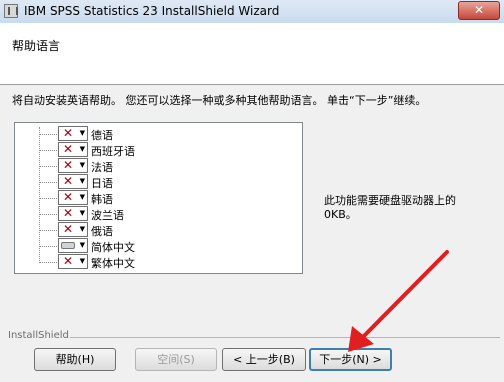 The height and width of the screenshot is (382, 504). I want to click on tree-item-label: 简体中文, so click(113, 247).